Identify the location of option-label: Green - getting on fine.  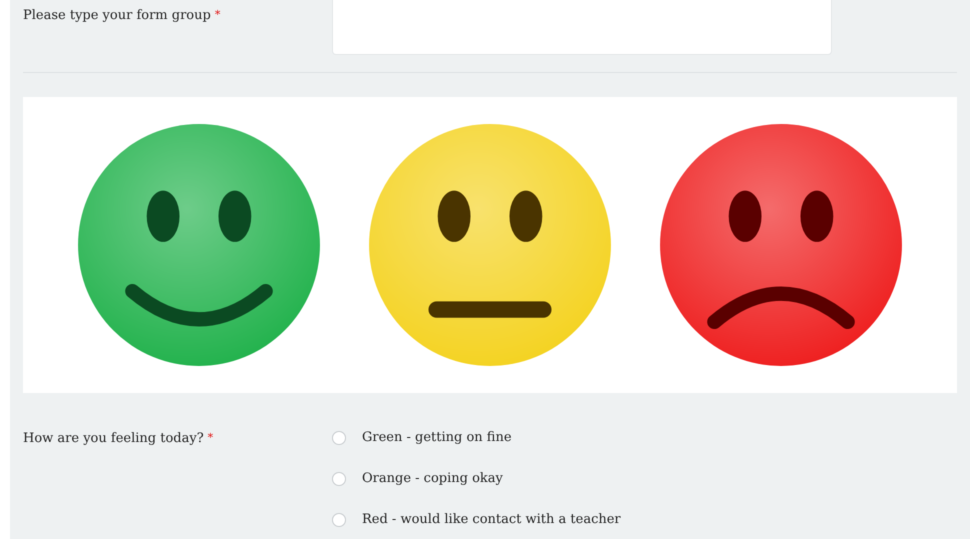
(437, 437).